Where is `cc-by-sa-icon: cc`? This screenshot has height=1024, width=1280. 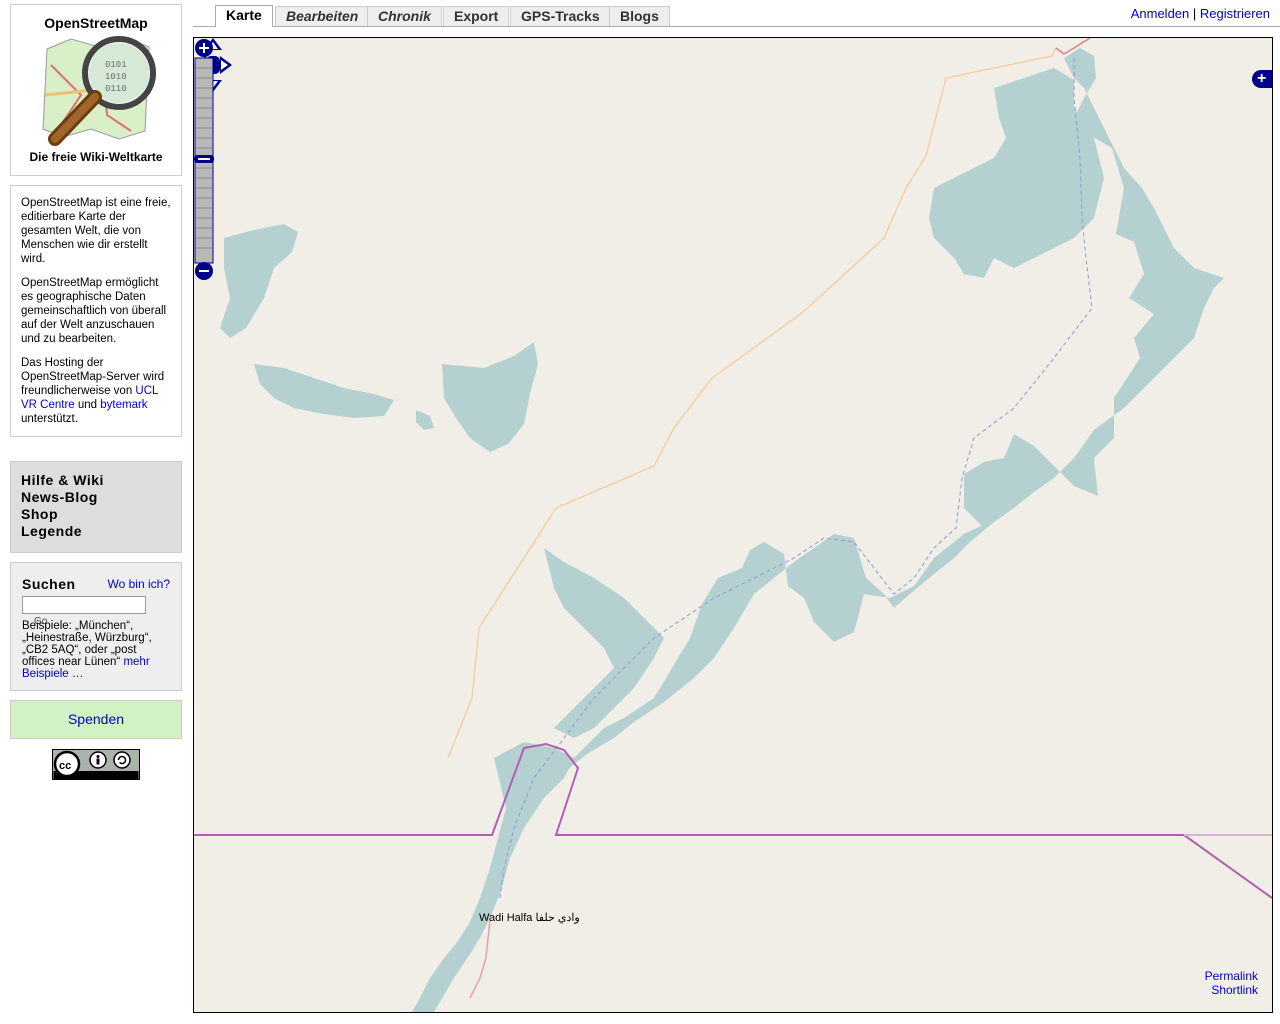
cc-by-sa-icon: cc is located at coordinates (96, 764).